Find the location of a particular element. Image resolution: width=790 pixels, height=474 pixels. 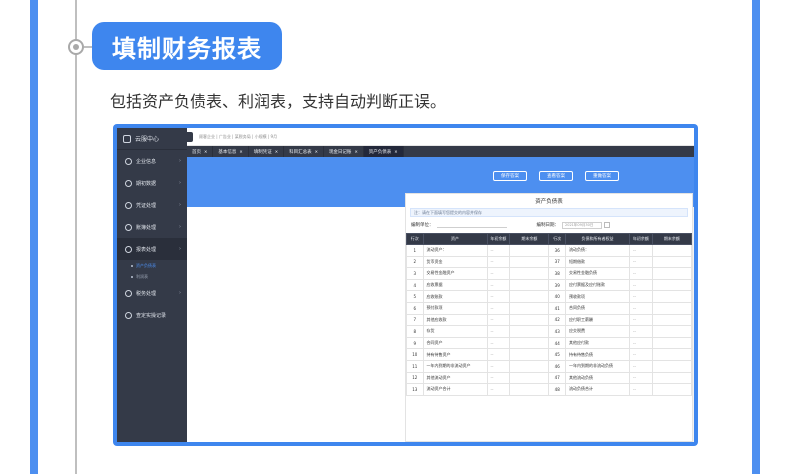

sidebar-item: 凭证处理 › is located at coordinates (152, 205).